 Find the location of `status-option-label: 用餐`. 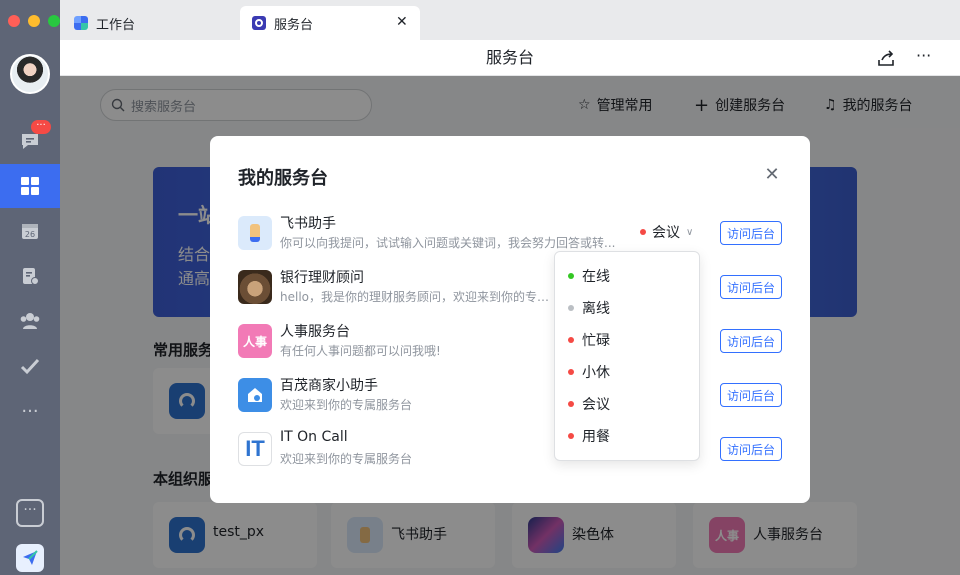

status-option-label: 用餐 is located at coordinates (596, 437).